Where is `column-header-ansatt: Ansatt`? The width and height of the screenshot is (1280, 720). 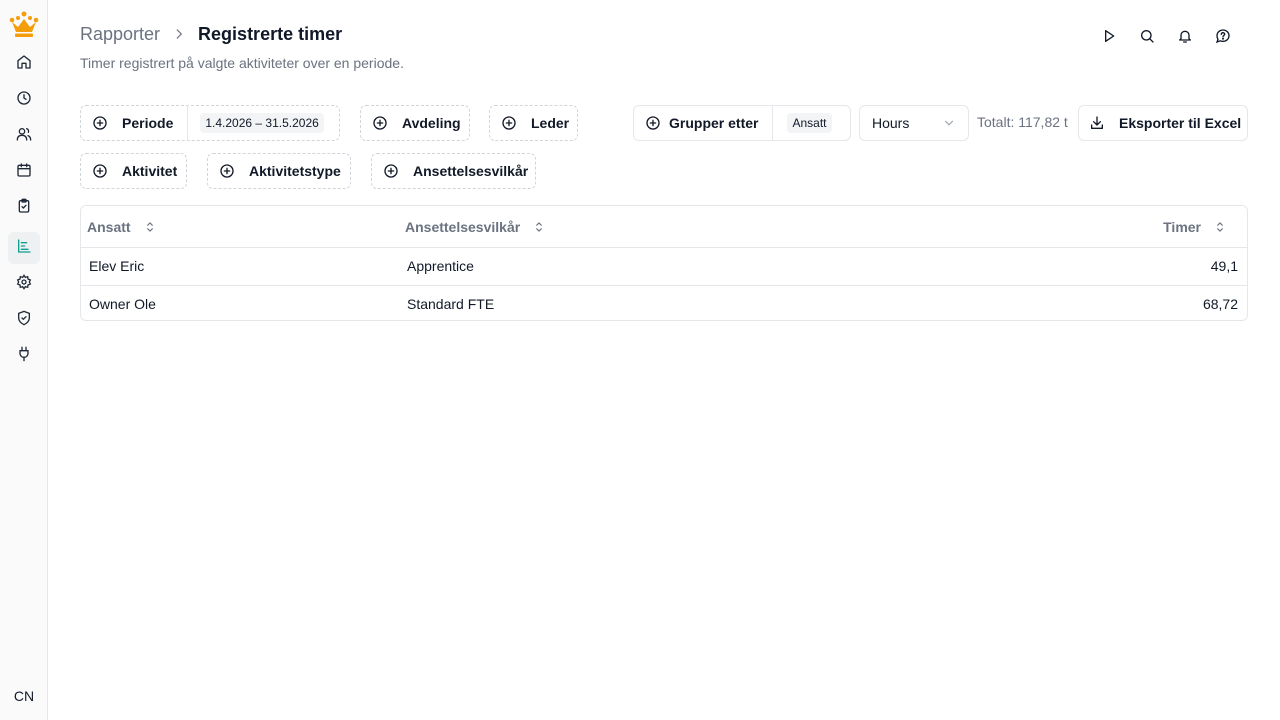
column-header-ansatt: Ansatt is located at coordinates (122, 226).